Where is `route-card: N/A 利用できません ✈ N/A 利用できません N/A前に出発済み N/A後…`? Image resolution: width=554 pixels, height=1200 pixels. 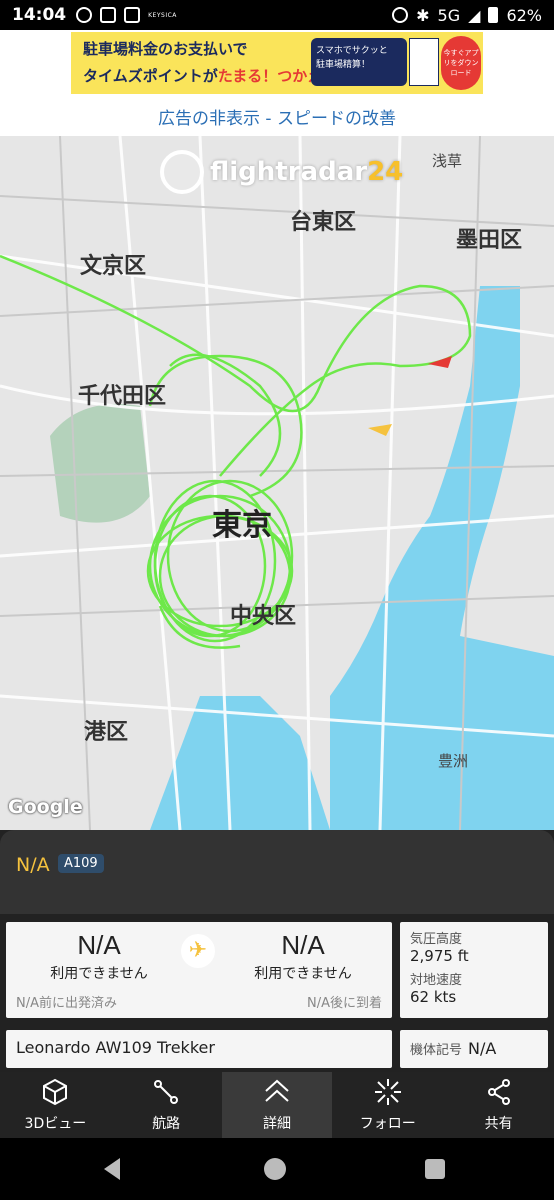
route-card: N/A 利用できません ✈ N/A 利用できません N/A前に出発済み N/A後… is located at coordinates (199, 970).